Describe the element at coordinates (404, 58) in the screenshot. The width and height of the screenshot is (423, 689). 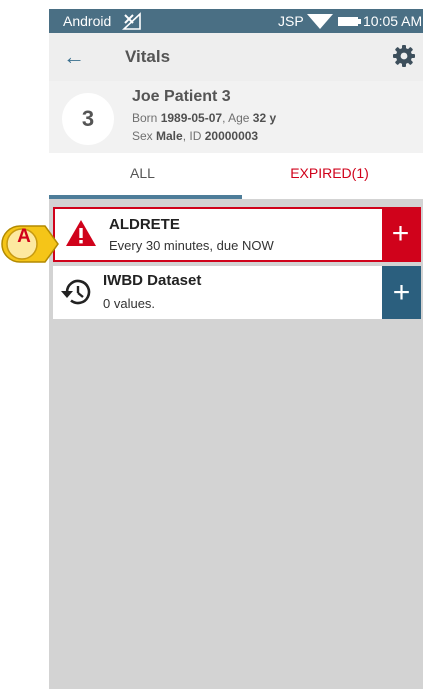
I see `gear-icon` at that location.